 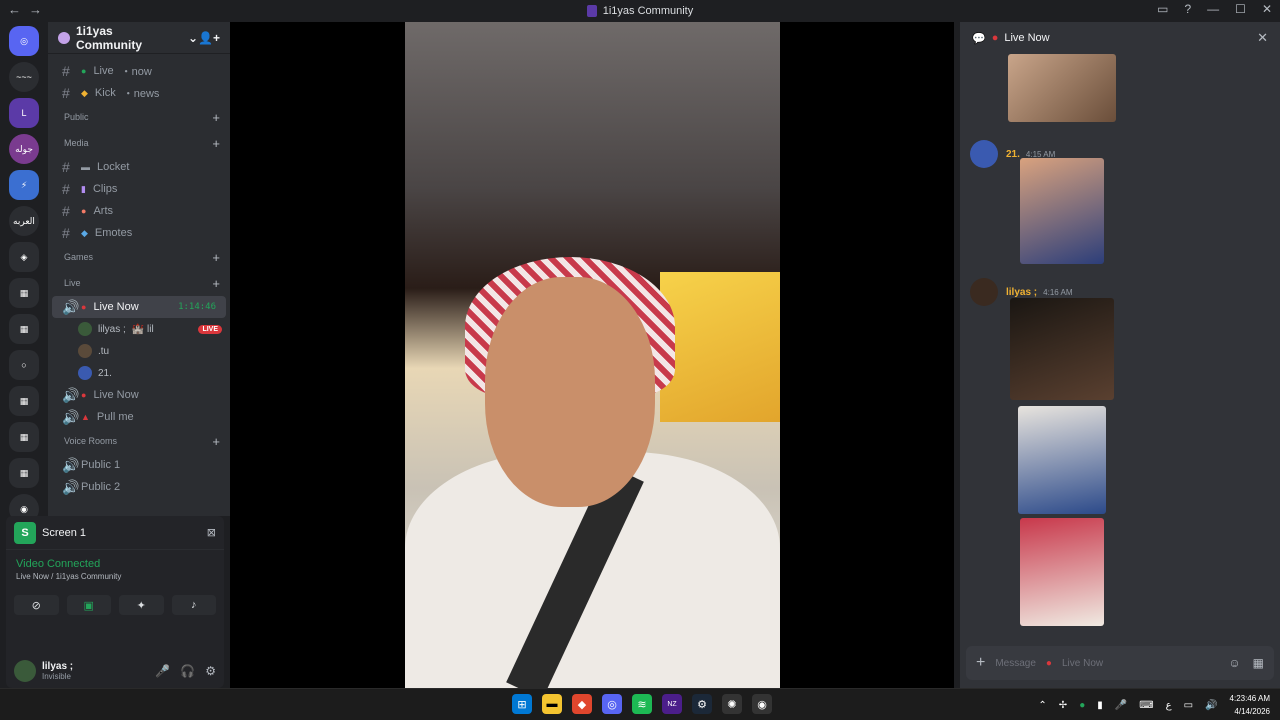 What do you see at coordinates (1240, 9) in the screenshot?
I see `maximize-button: ☐` at bounding box center [1240, 9].